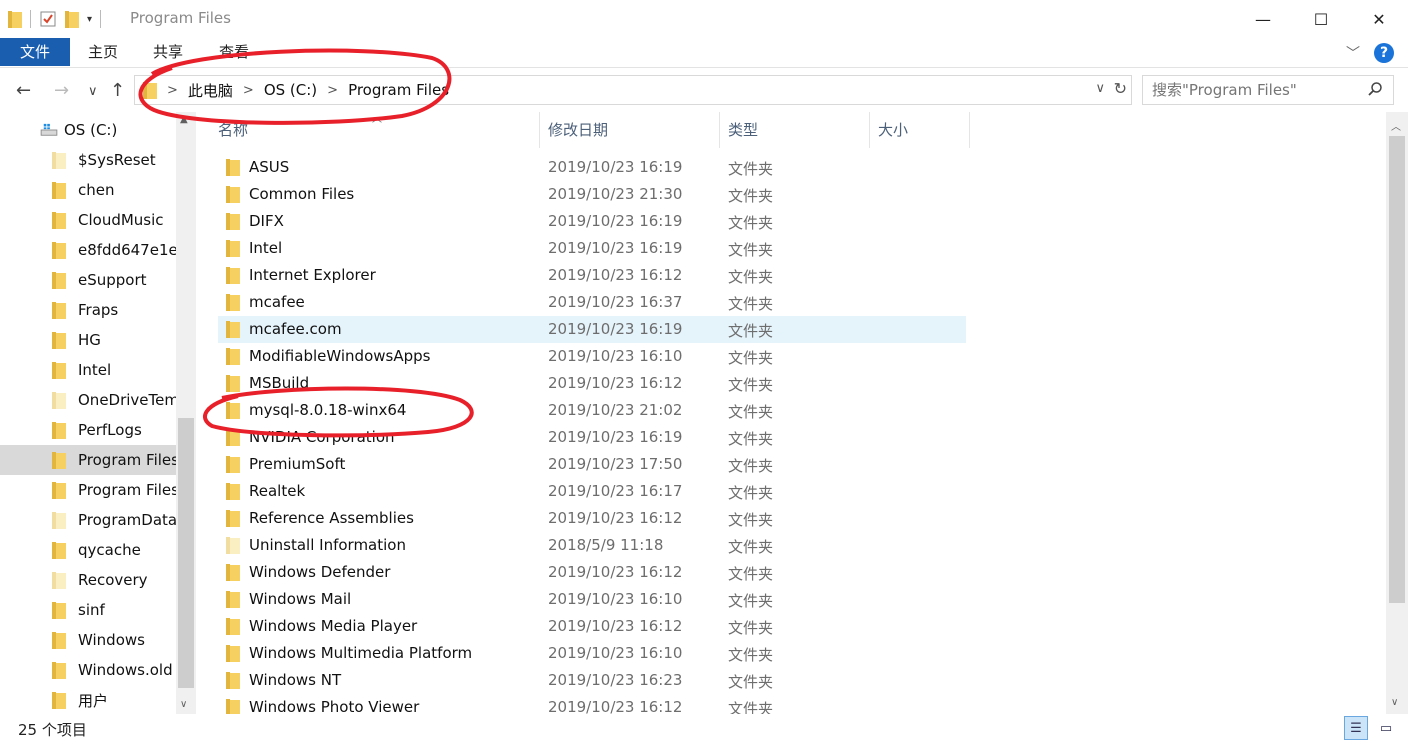 Image resolution: width=1408 pixels, height=744 pixels. I want to click on table-row: Internet Explorer 2019/10/23 16:12 文件夹, so click(592, 275).